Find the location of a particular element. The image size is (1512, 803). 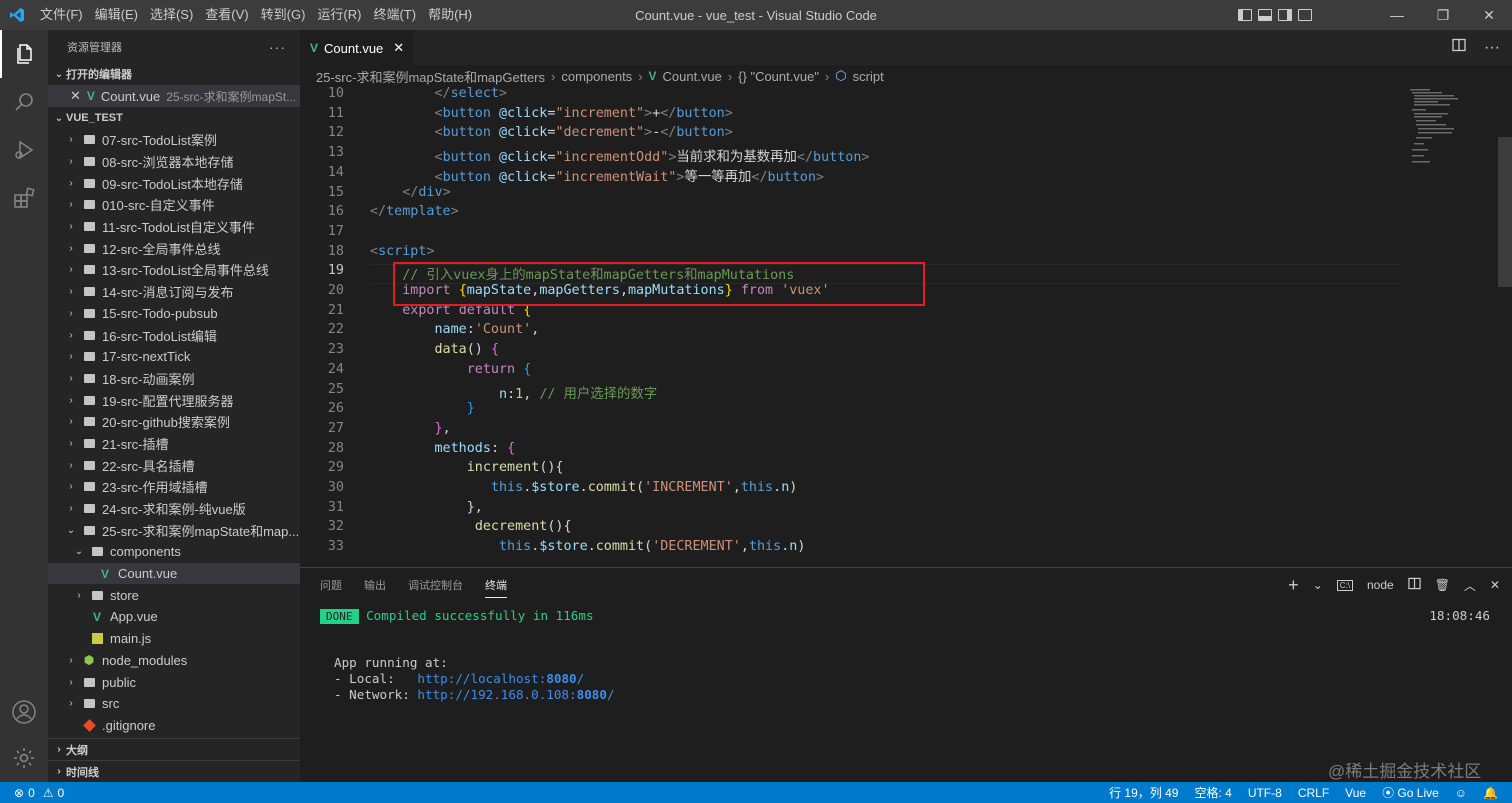

tree-item: ⌄ components is located at coordinates (174, 552).